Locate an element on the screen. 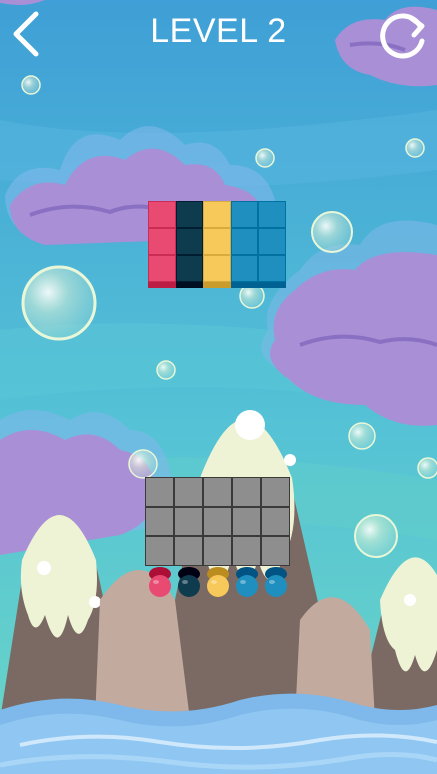  piece-tray is located at coordinates (218, 584).